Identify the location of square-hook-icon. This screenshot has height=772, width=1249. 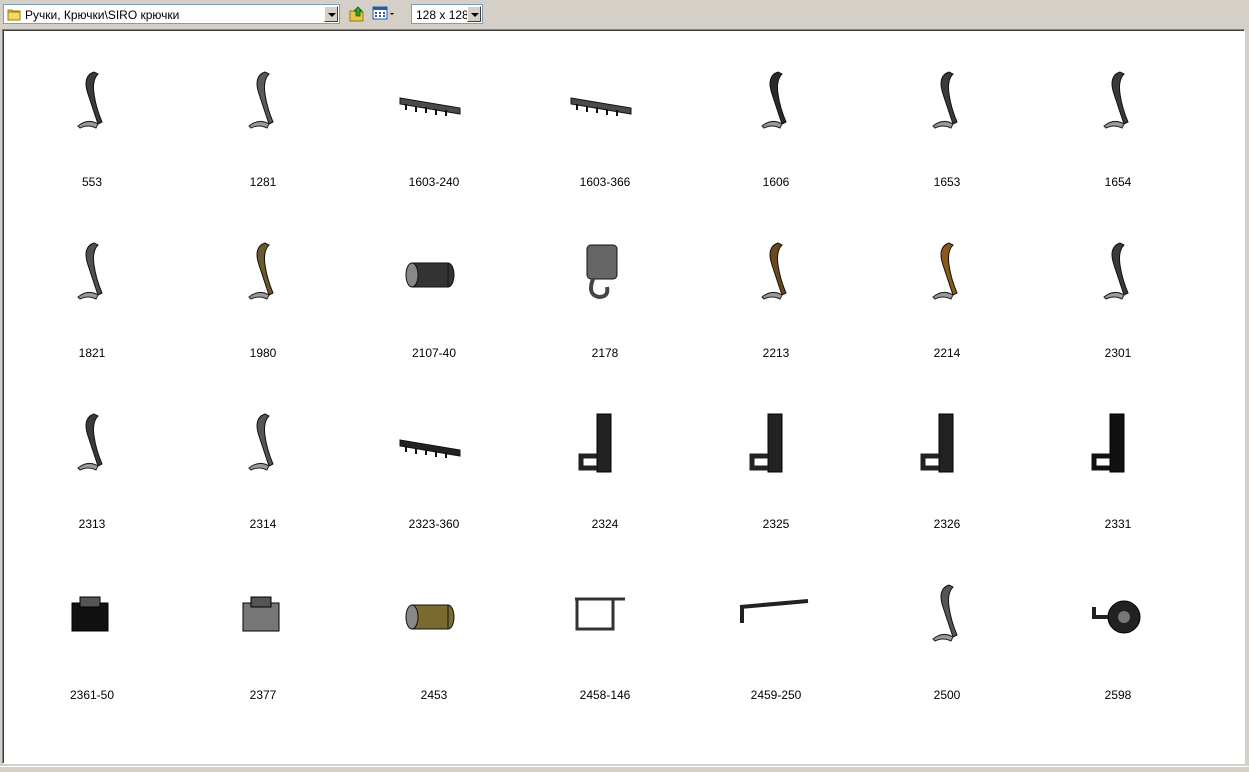
(602, 272).